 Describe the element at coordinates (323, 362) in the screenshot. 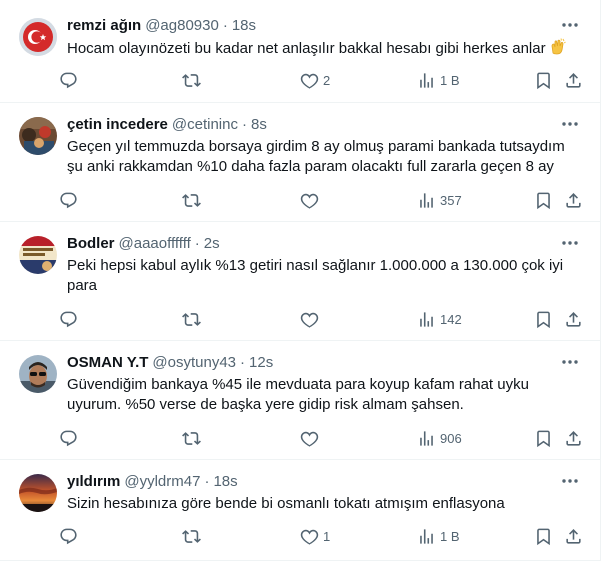

I see `tweet-header: OSMAN Y.T @osytuny43 · 12s` at that location.